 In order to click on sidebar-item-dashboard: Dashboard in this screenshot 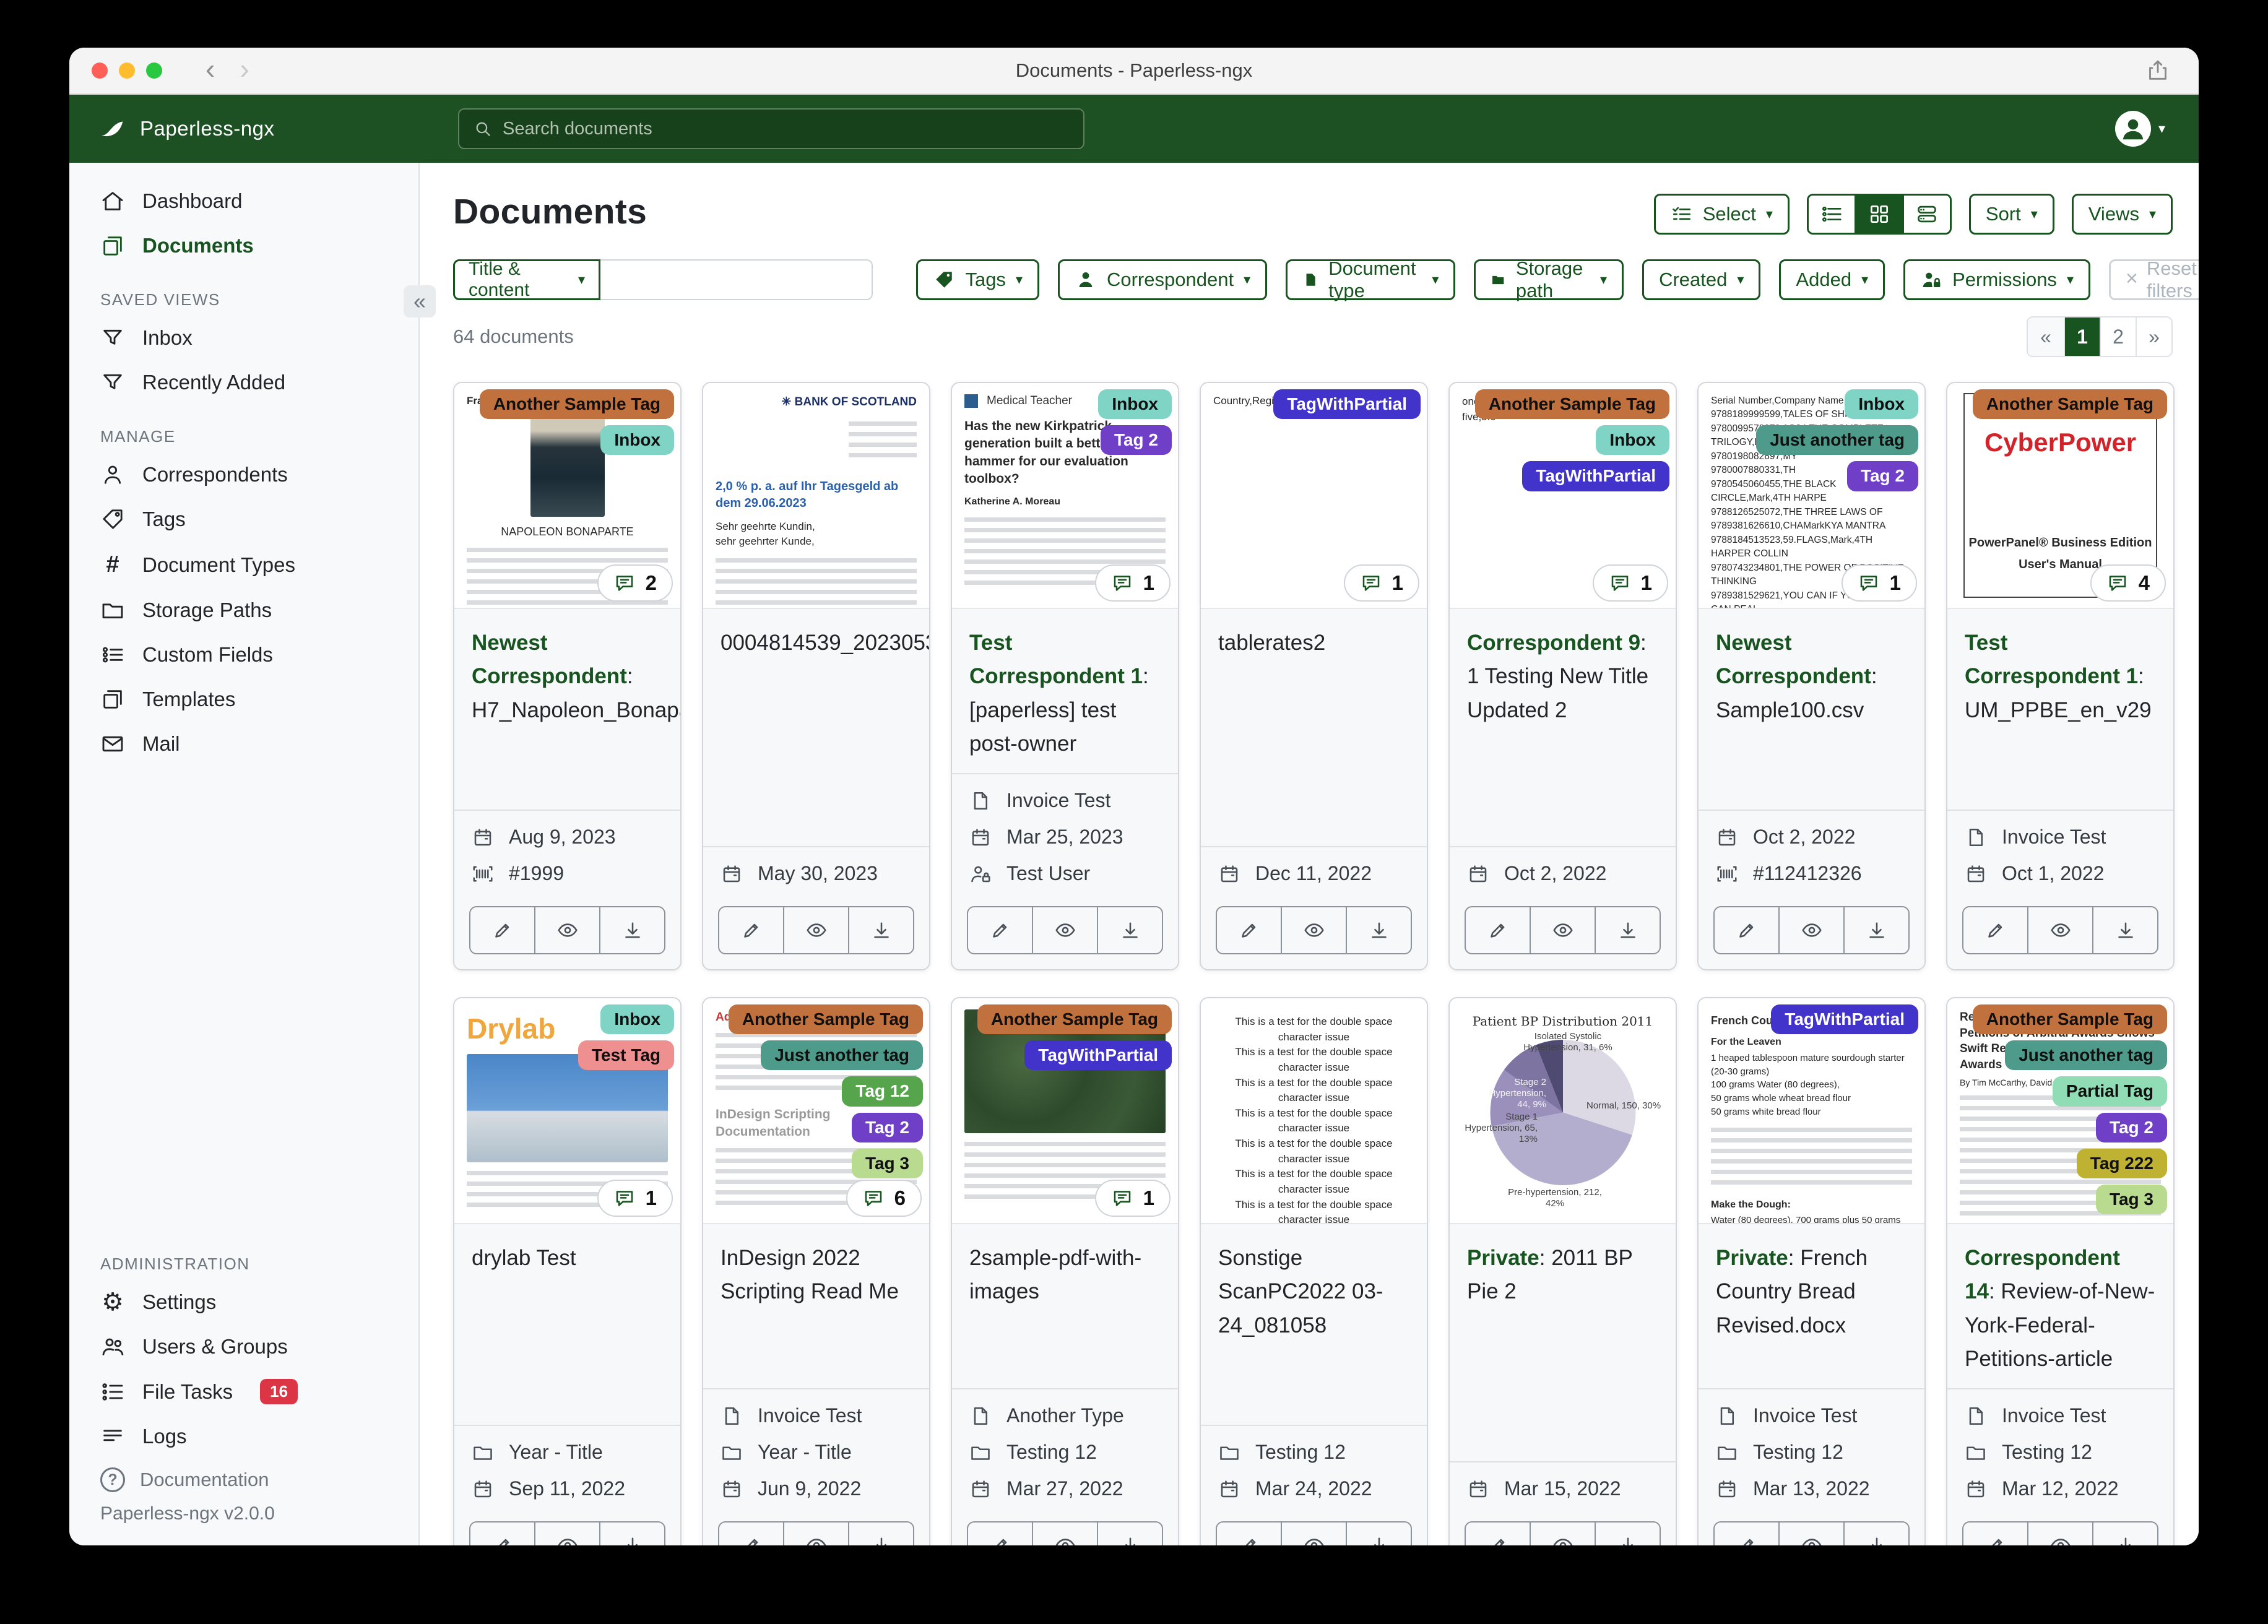, I will do `click(243, 201)`.